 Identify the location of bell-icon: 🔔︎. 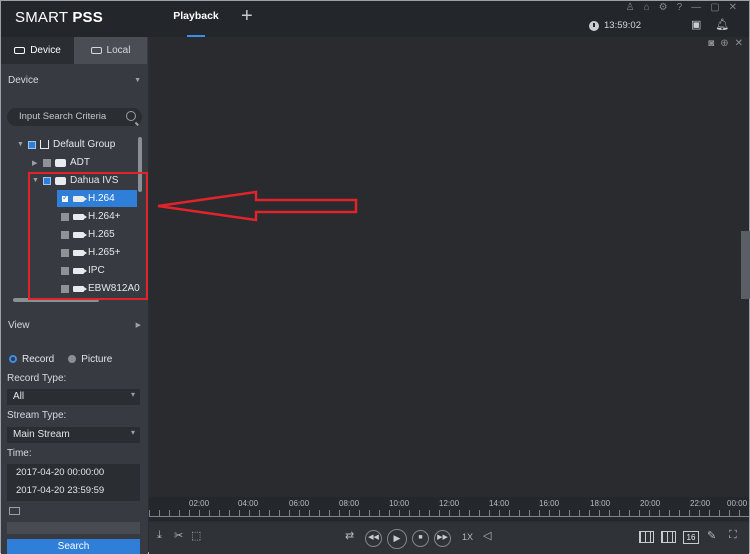
(722, 24).